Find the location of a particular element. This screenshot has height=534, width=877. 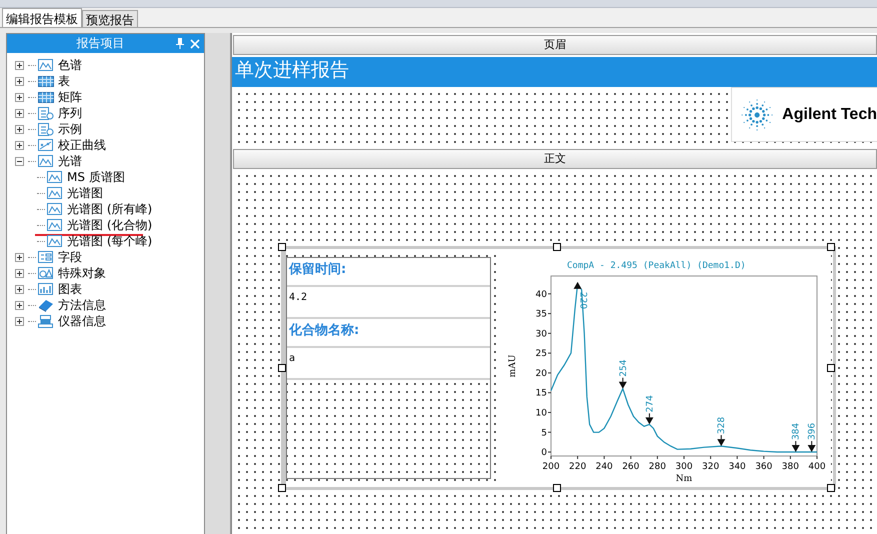

tick-label: 10 is located at coordinates (541, 413).